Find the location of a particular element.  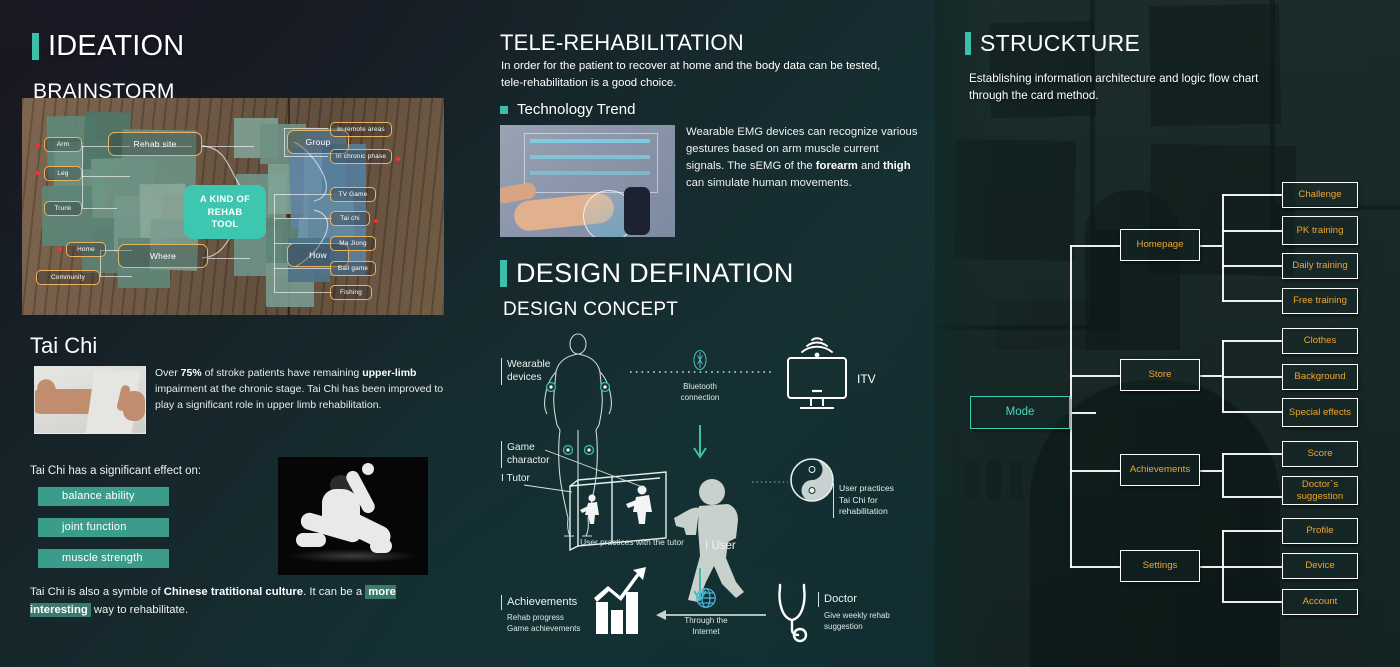

mindmap-label: TV Game is located at coordinates (353, 194).